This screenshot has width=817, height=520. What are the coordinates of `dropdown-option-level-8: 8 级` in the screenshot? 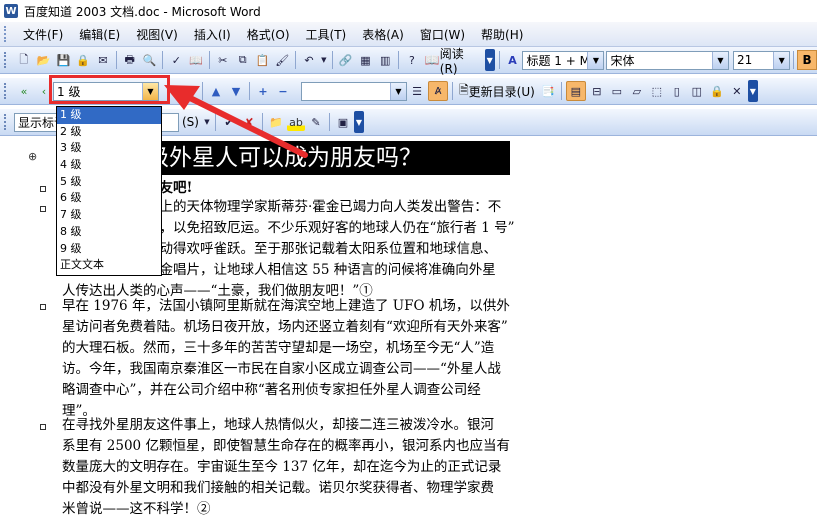 It's located at (109, 232).